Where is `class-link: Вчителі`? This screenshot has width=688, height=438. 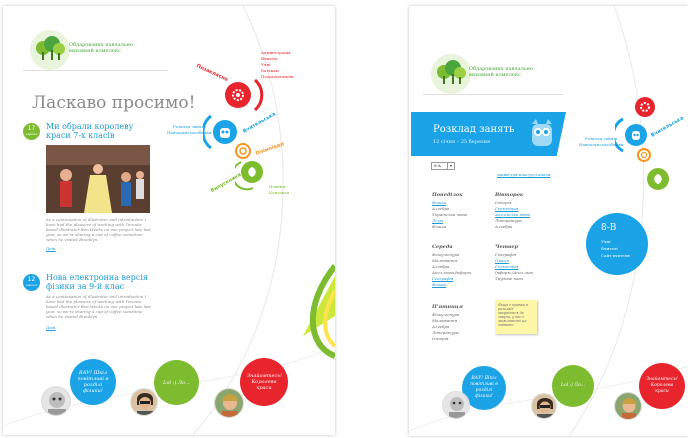
class-link: Вчителі is located at coordinates (609, 248).